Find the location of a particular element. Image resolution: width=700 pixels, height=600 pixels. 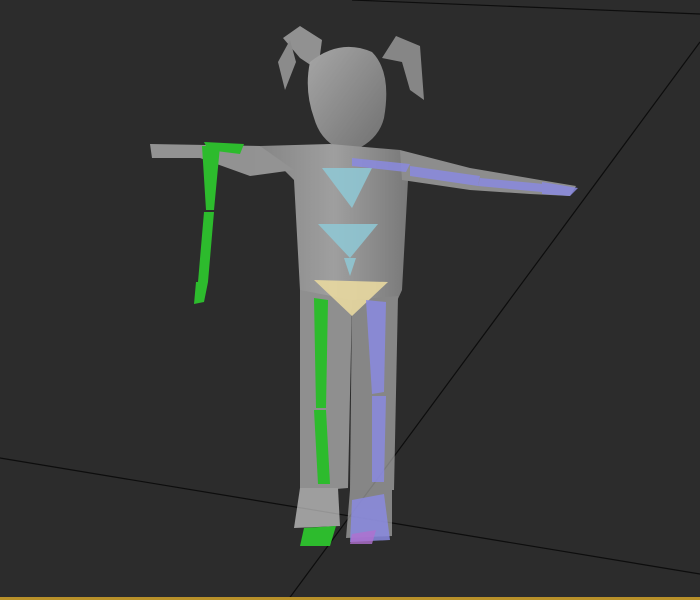

left-hand-bone is located at coordinates (201, 293).